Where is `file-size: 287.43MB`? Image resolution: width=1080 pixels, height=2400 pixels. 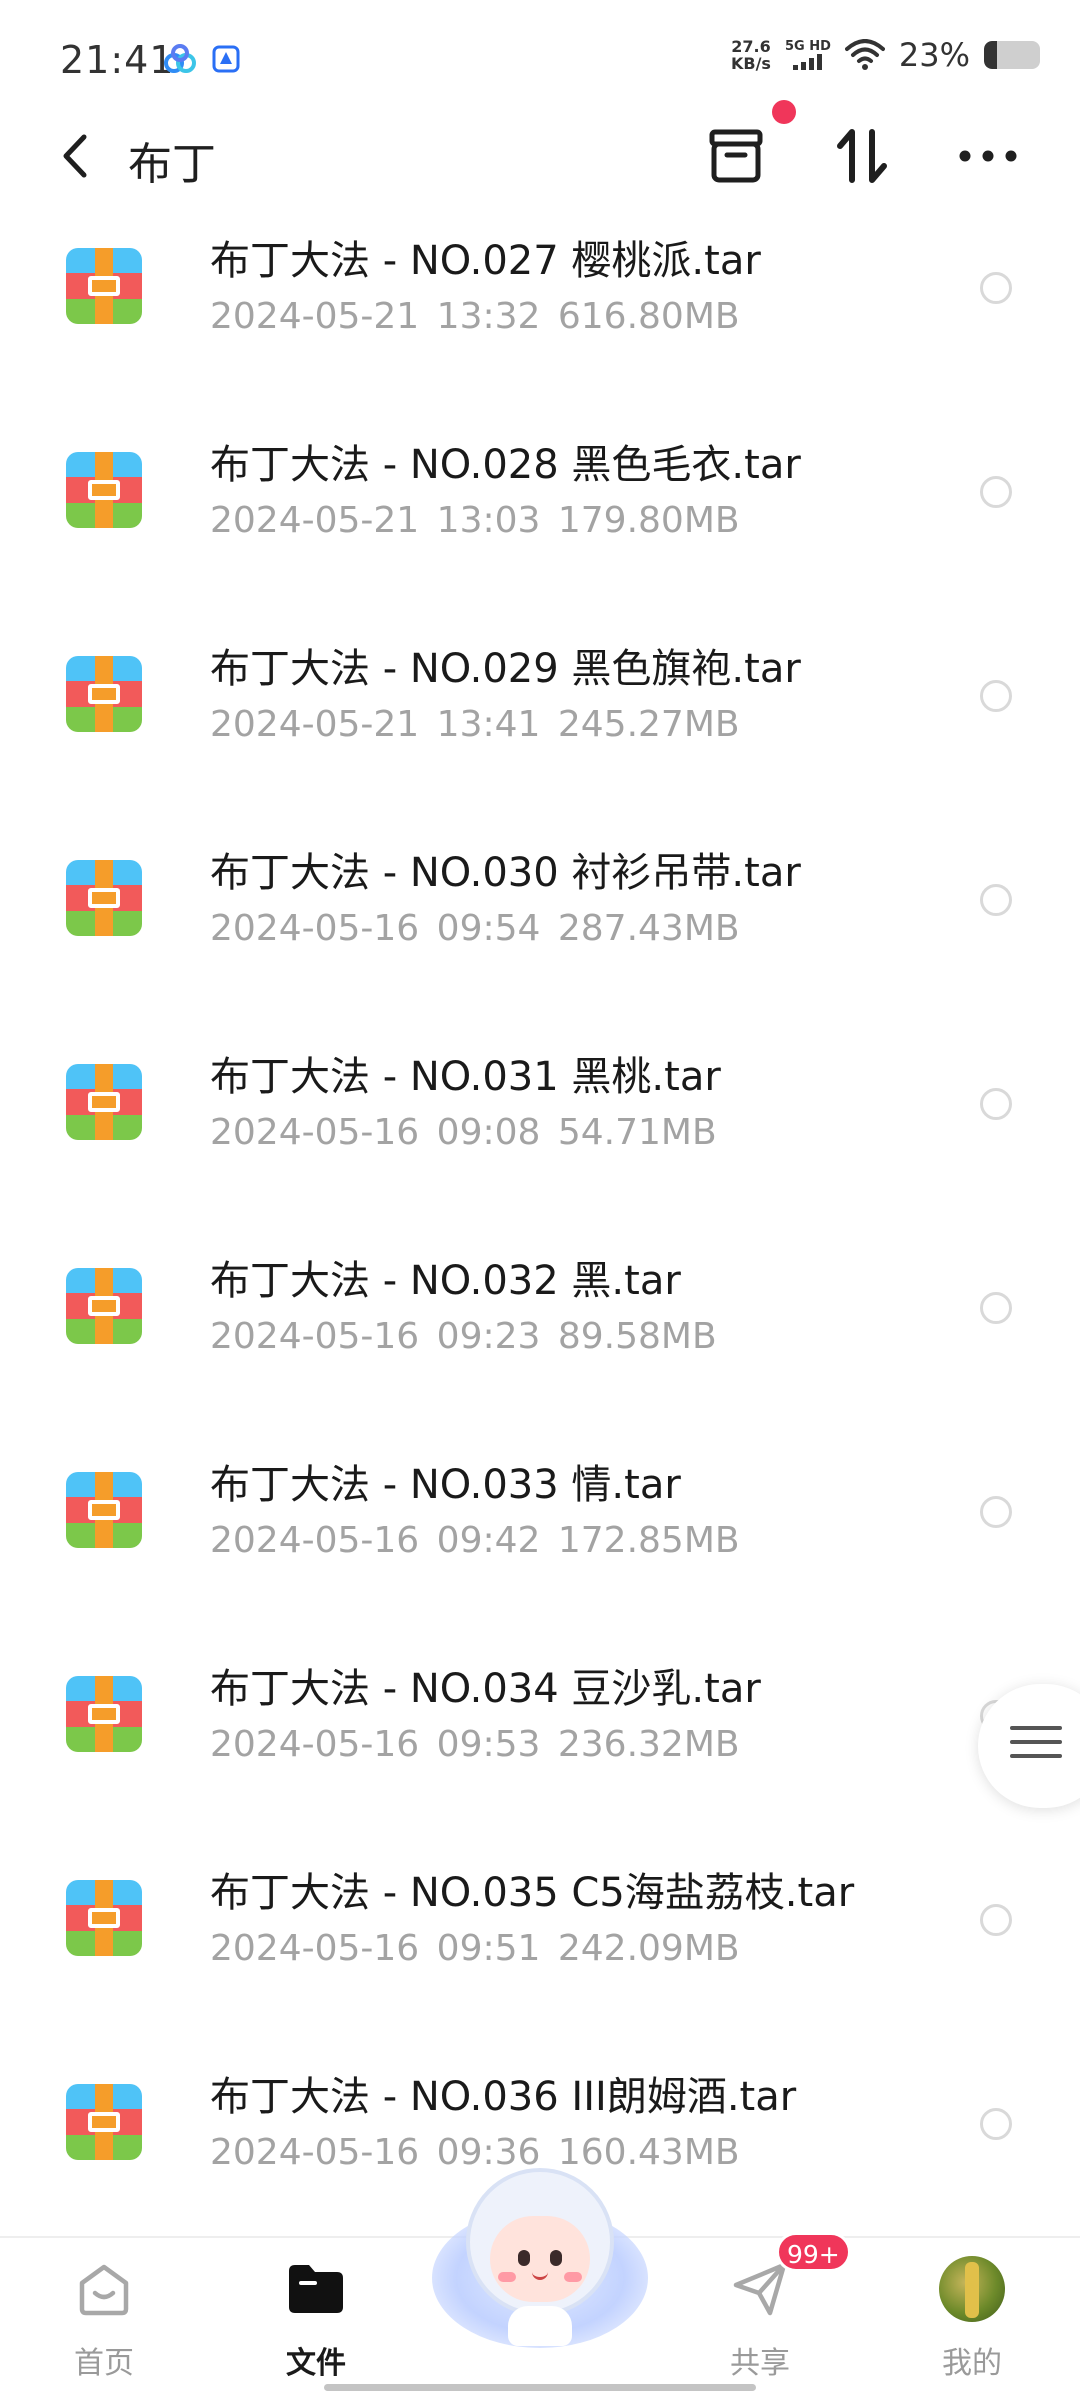
file-size: 287.43MB is located at coordinates (648, 928).